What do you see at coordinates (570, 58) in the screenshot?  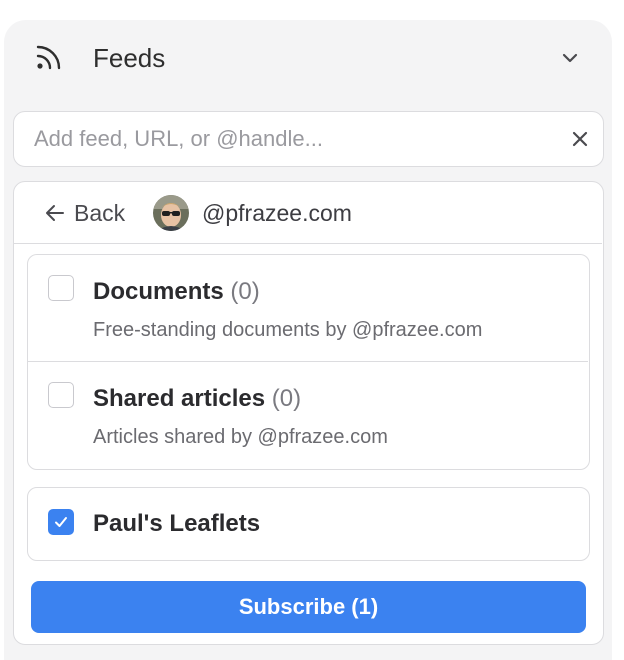 I see `chevron-down-icon` at bounding box center [570, 58].